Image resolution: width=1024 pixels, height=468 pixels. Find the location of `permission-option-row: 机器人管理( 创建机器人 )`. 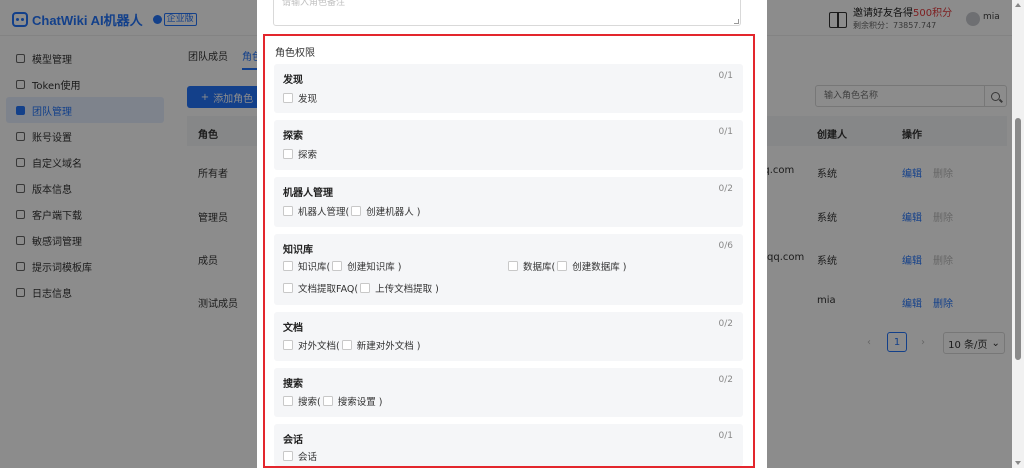

permission-option-row: 机器人管理( 创建机器人 ) is located at coordinates (351, 211).